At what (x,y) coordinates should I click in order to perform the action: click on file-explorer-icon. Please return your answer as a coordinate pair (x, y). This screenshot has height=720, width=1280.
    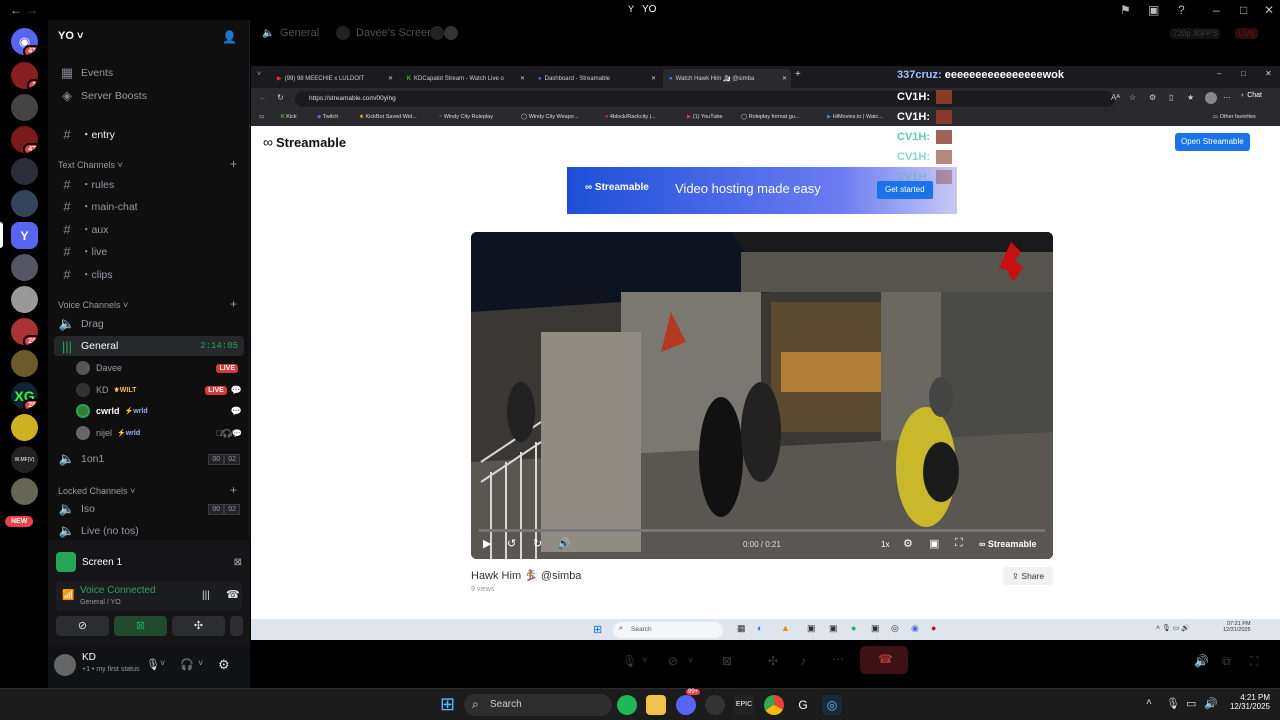
    Looking at the image, I should click on (656, 705).